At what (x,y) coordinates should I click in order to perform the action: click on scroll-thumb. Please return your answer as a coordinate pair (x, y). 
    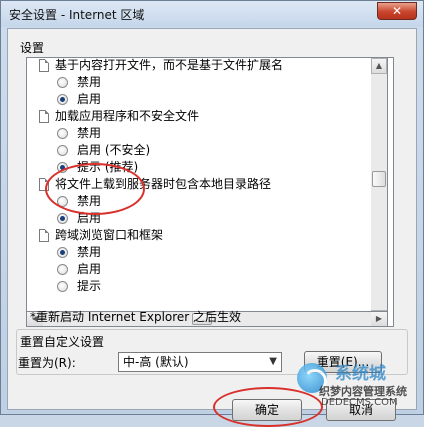
    Looking at the image, I should click on (379, 179).